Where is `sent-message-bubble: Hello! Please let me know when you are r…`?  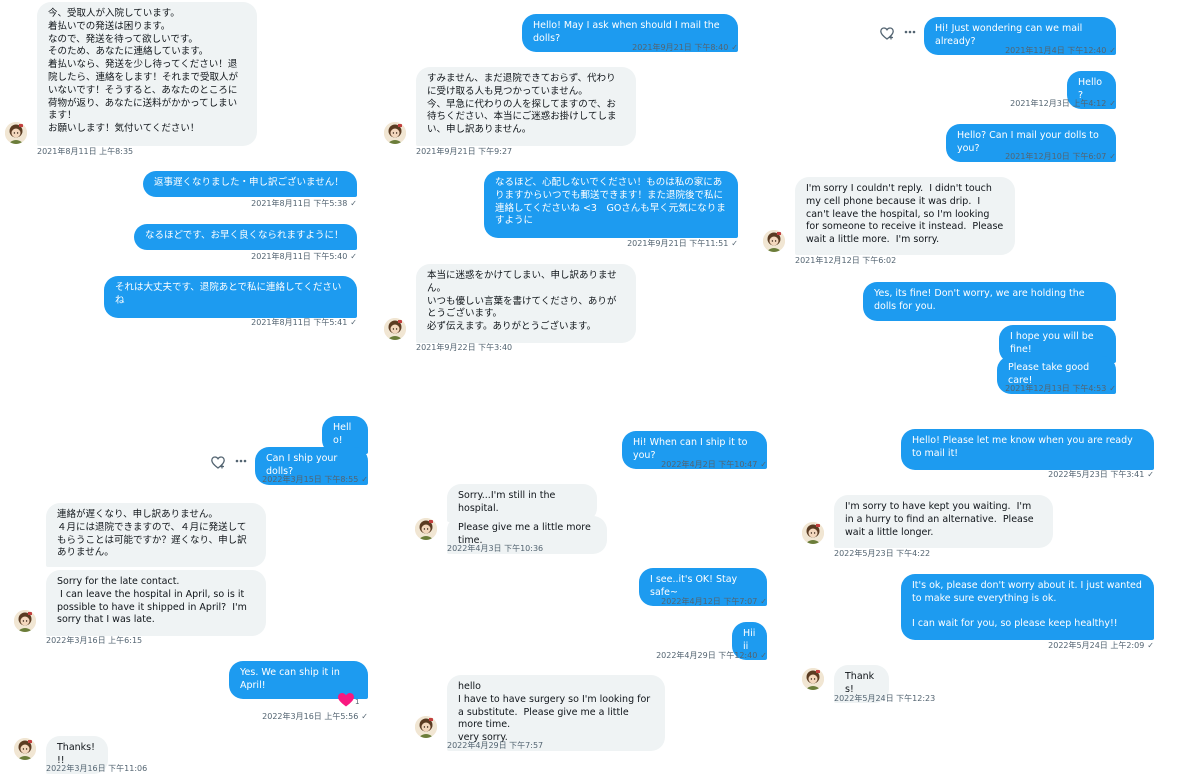 sent-message-bubble: Hello! Please let me know when you are r… is located at coordinates (1027, 449).